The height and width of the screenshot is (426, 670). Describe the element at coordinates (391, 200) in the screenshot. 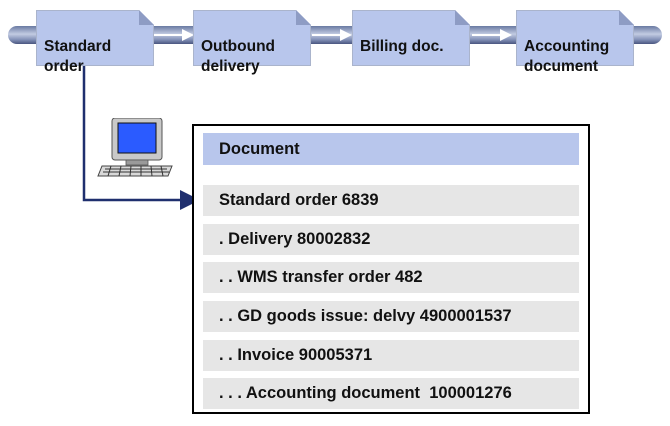

I see `document-row-standard-order: Standard order 6839` at that location.